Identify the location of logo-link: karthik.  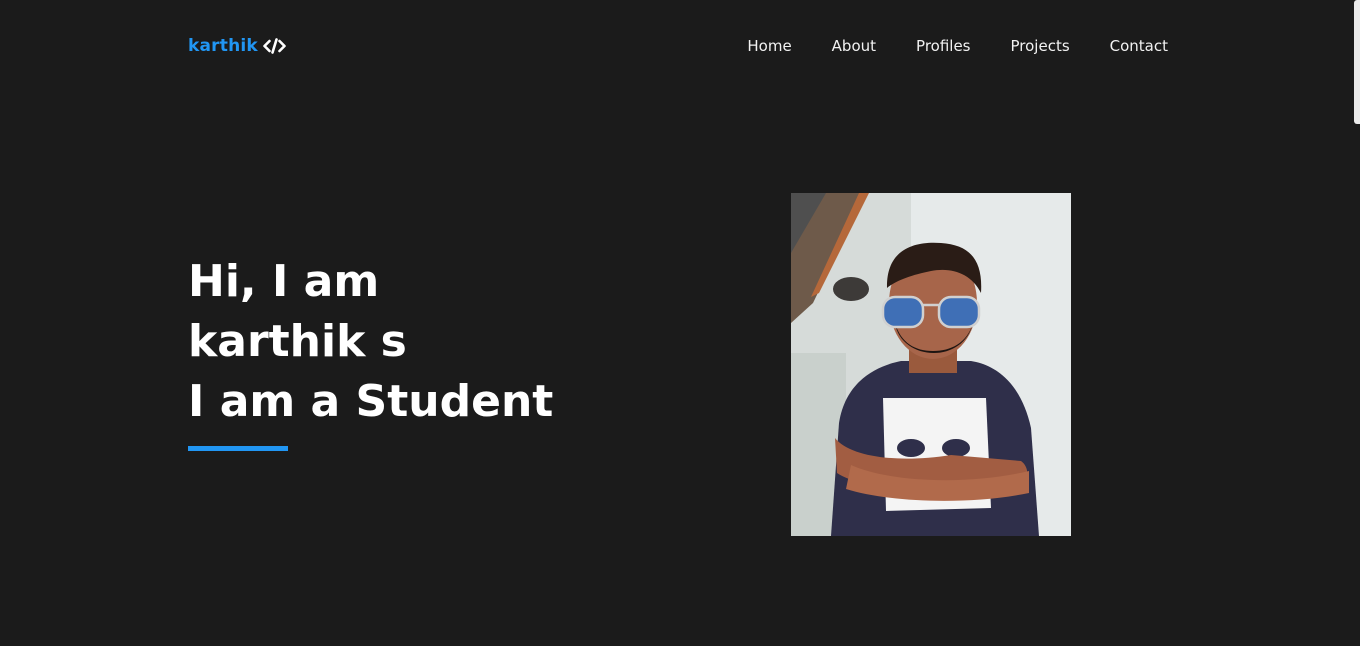
(237, 46).